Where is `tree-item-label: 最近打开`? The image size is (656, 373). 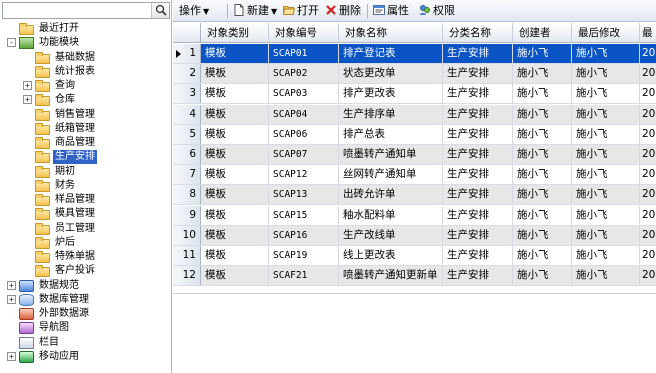 tree-item-label: 最近打开 is located at coordinates (59, 28).